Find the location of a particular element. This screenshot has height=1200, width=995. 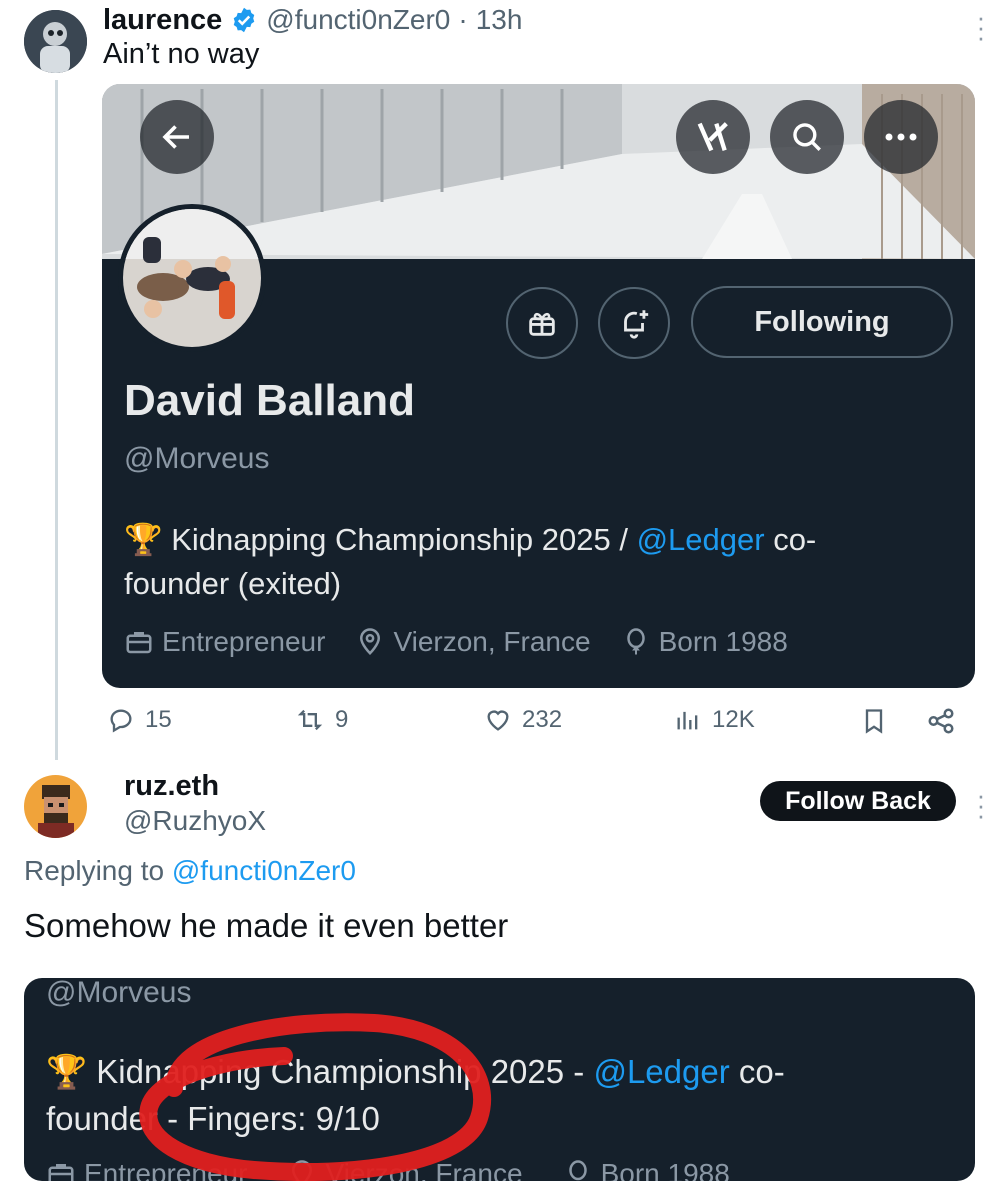

bookmark-button is located at coordinates (874, 723).